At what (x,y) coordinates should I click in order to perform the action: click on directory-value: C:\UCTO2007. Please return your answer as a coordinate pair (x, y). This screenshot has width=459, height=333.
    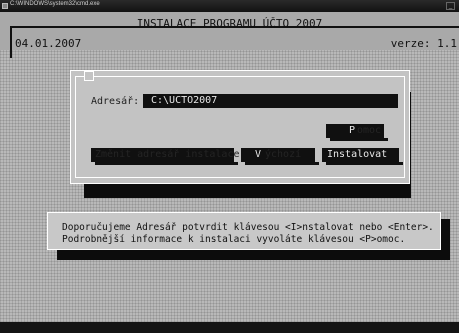
    Looking at the image, I should click on (184, 100).